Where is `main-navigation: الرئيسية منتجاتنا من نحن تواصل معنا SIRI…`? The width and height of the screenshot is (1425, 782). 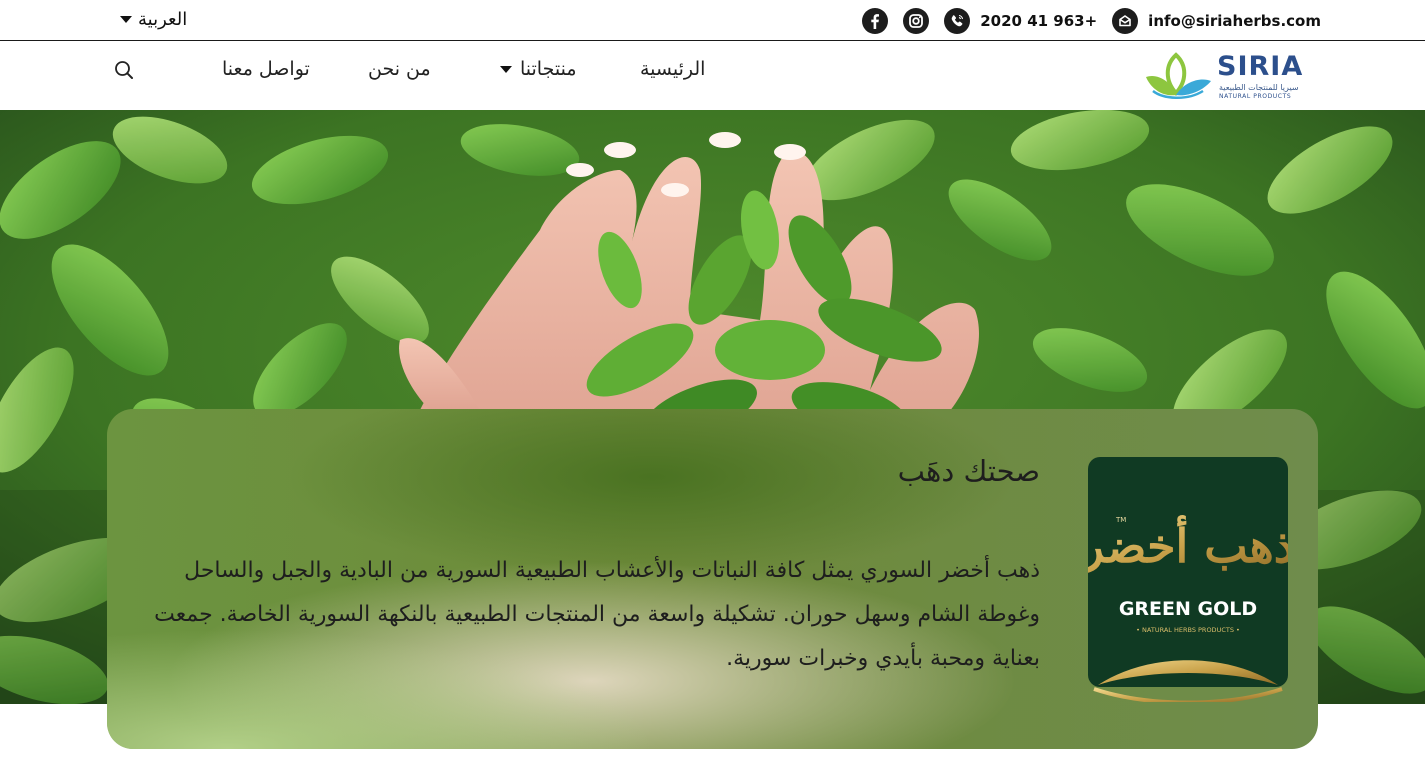
main-navigation: الرئيسية منتجاتنا من نحن تواصل معنا SIRI… is located at coordinates (712, 75).